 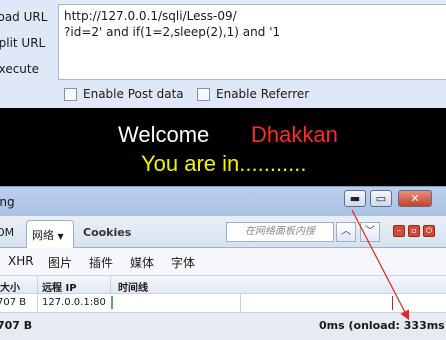 What do you see at coordinates (223, 326) in the screenshot?
I see `net-summary-row: 707 B 0ms (onload: 333ms)` at bounding box center [223, 326].